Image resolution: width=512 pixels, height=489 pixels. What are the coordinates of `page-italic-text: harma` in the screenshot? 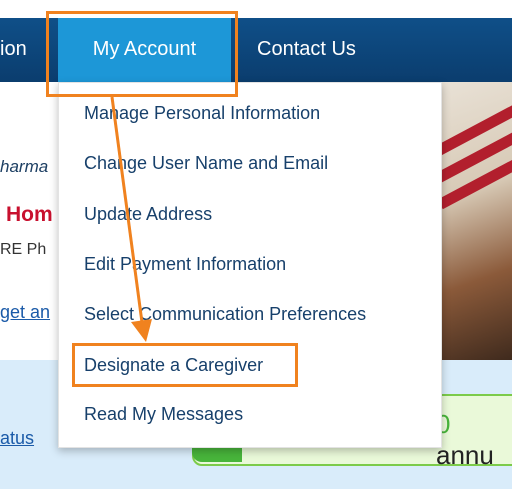 It's located at (24, 166).